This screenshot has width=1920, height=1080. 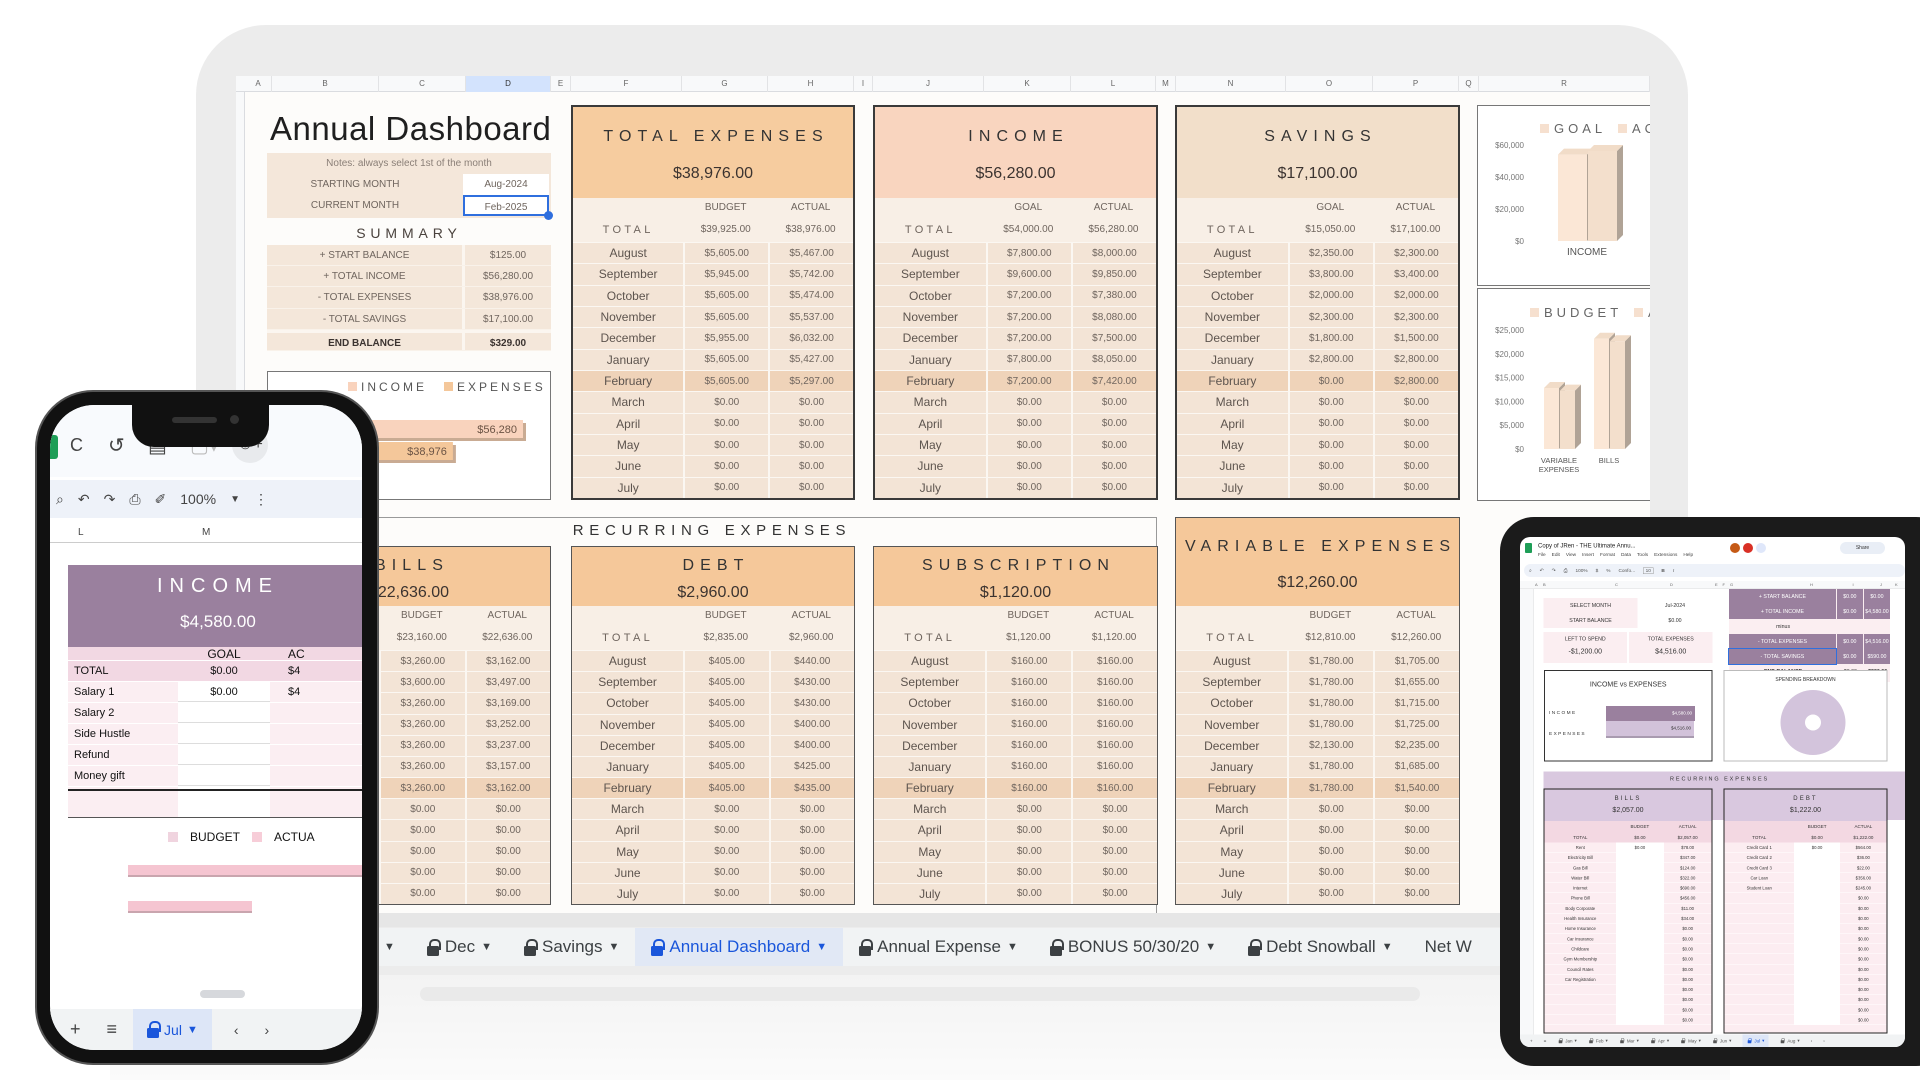 I want to click on value-cell: $1,655.00, so click(x=1416, y=682).